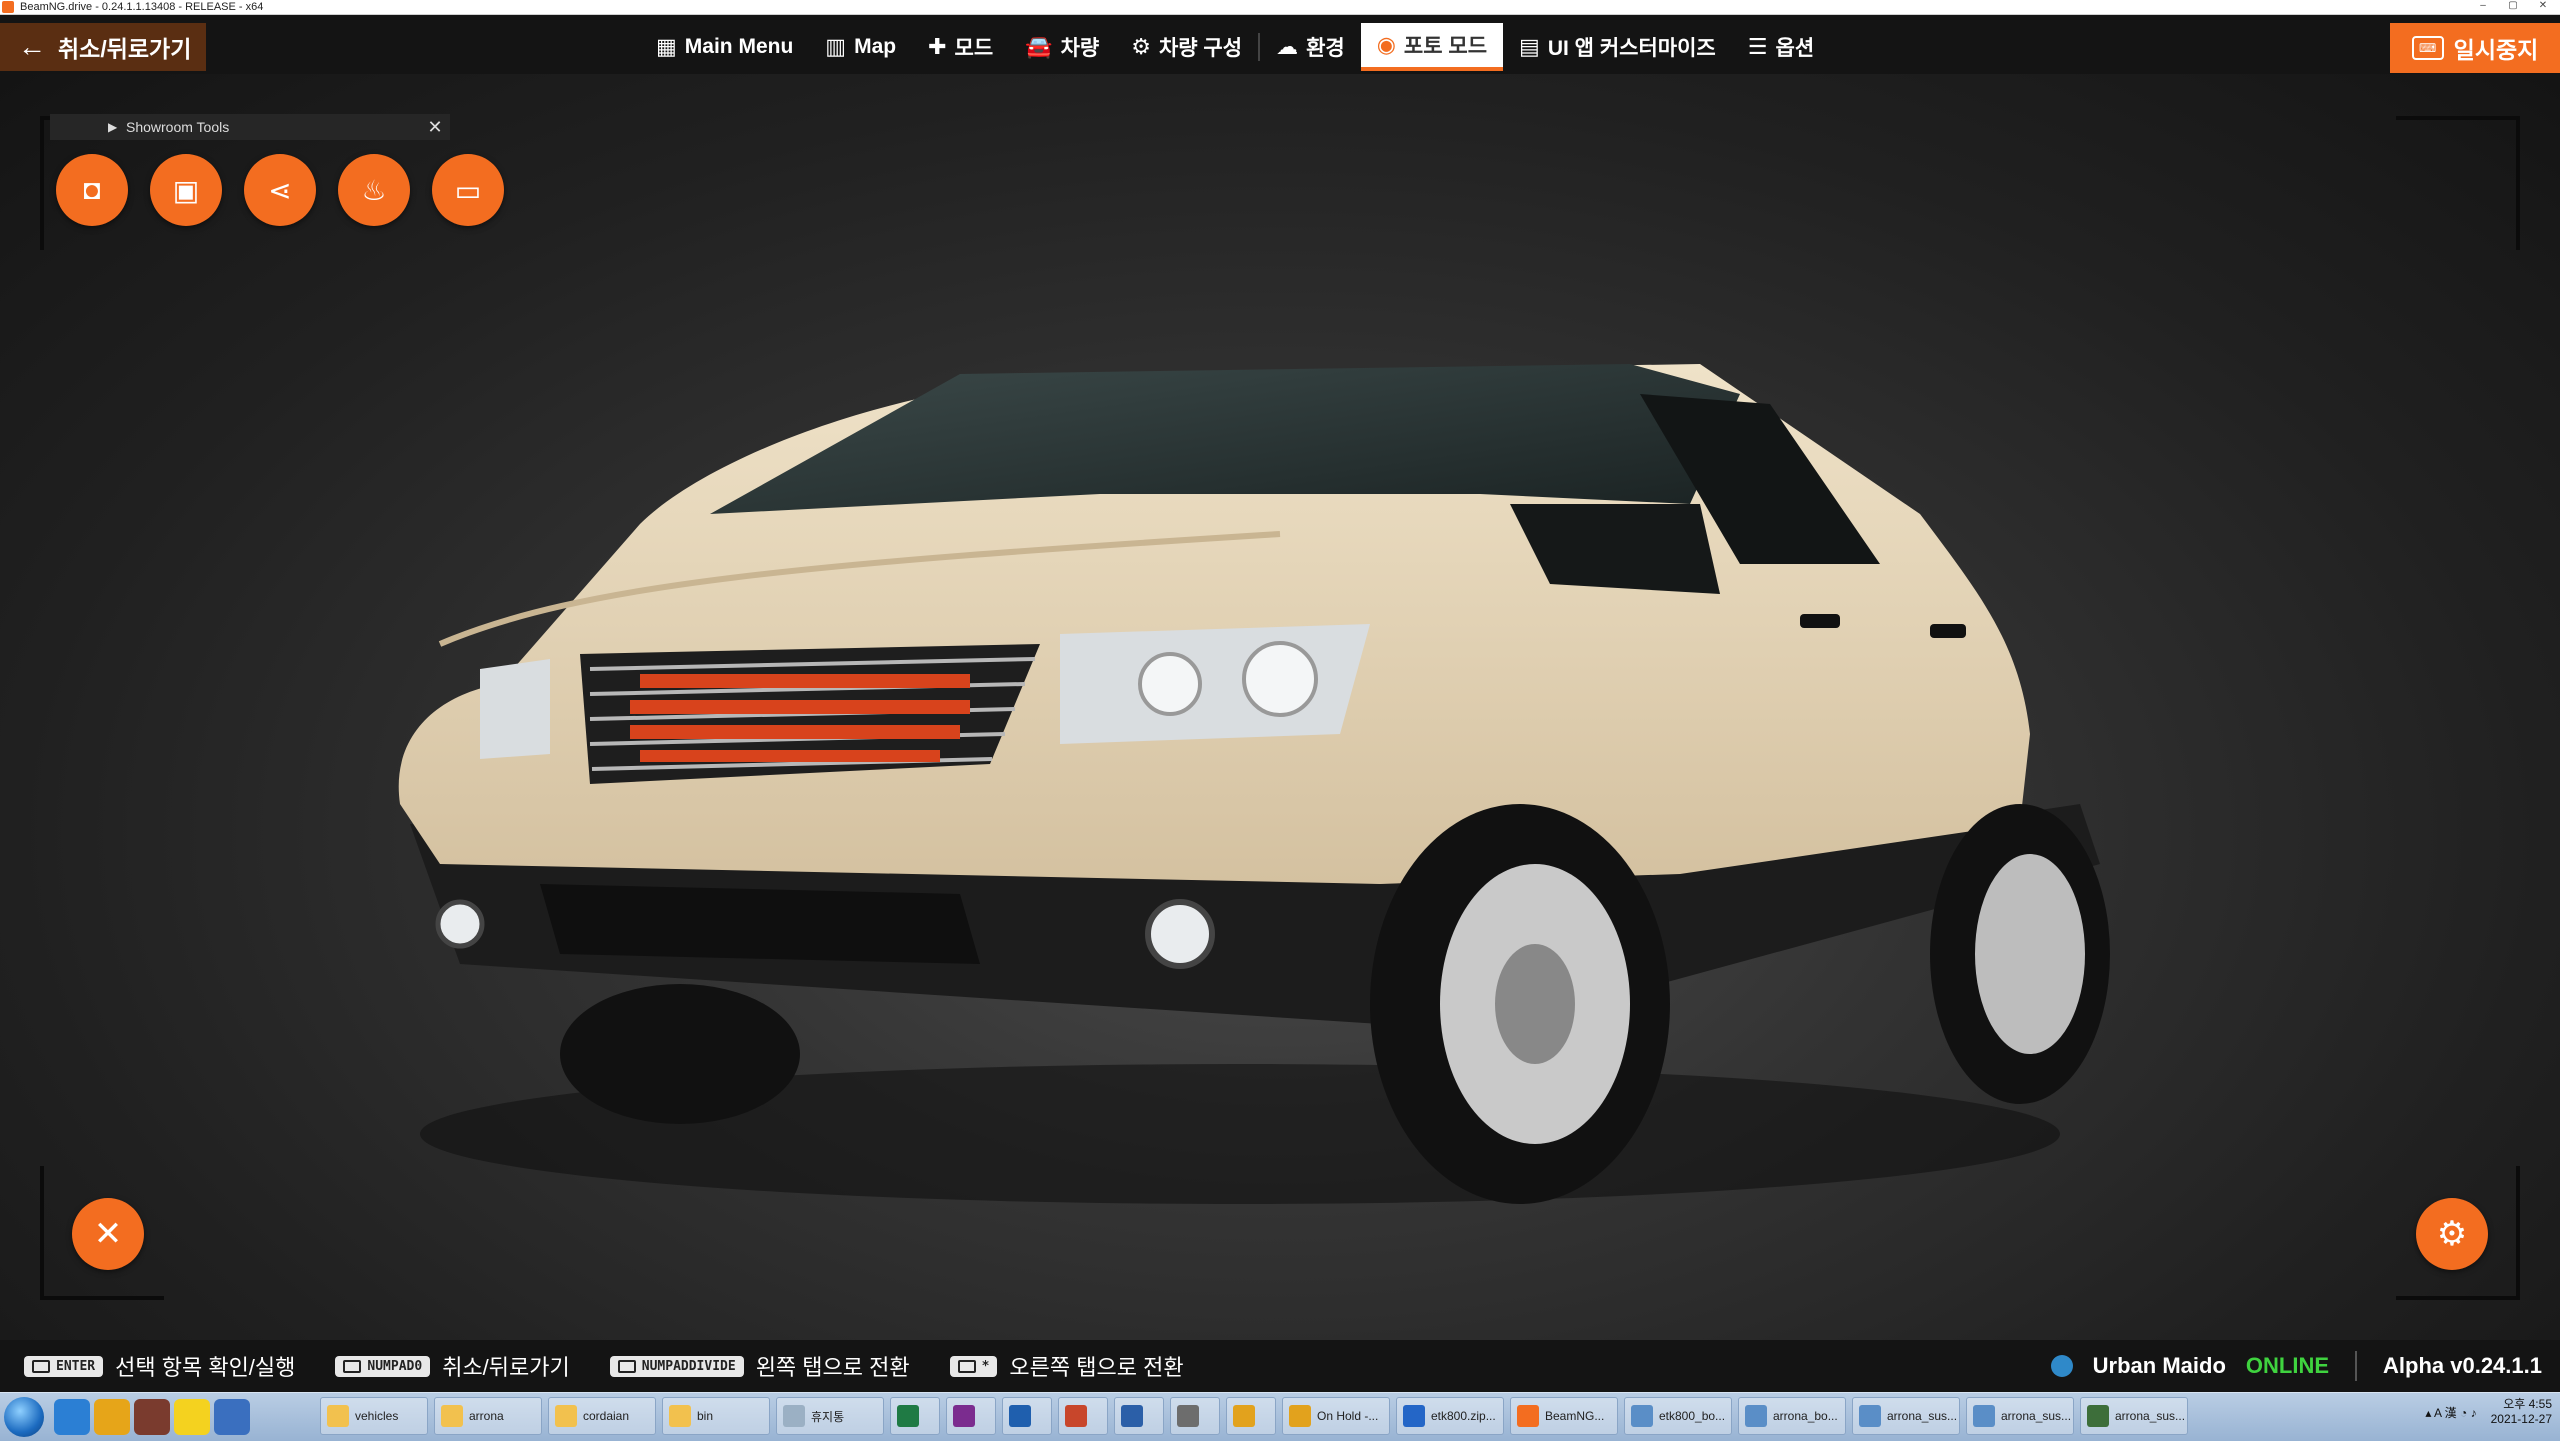  What do you see at coordinates (937, 46) in the screenshot?
I see `puzzle-icon: ✚` at bounding box center [937, 46].